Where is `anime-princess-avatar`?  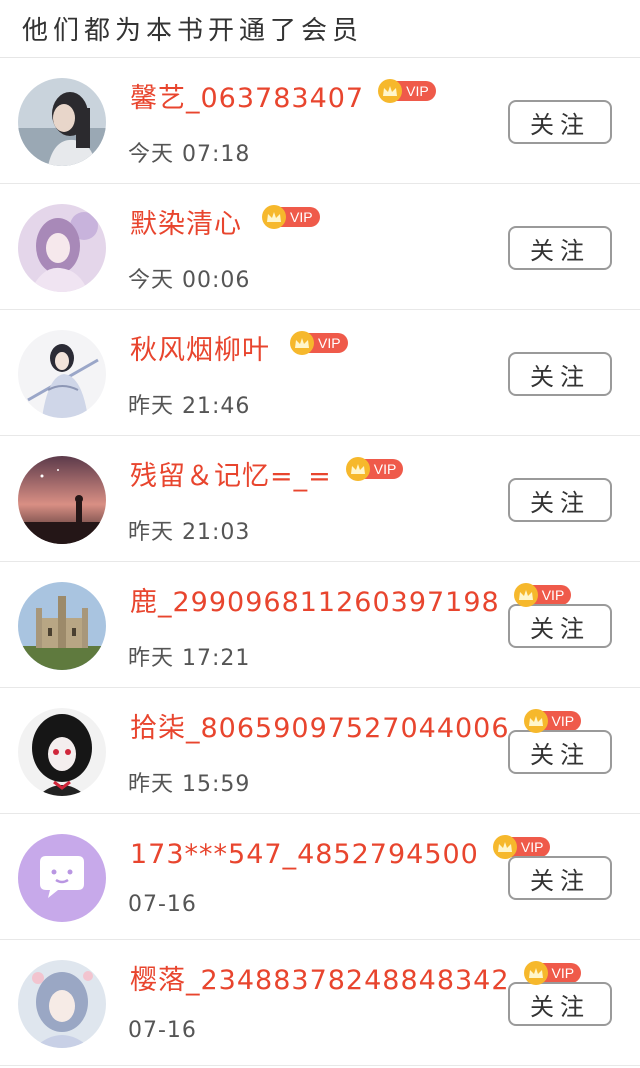 anime-princess-avatar is located at coordinates (62, 1004).